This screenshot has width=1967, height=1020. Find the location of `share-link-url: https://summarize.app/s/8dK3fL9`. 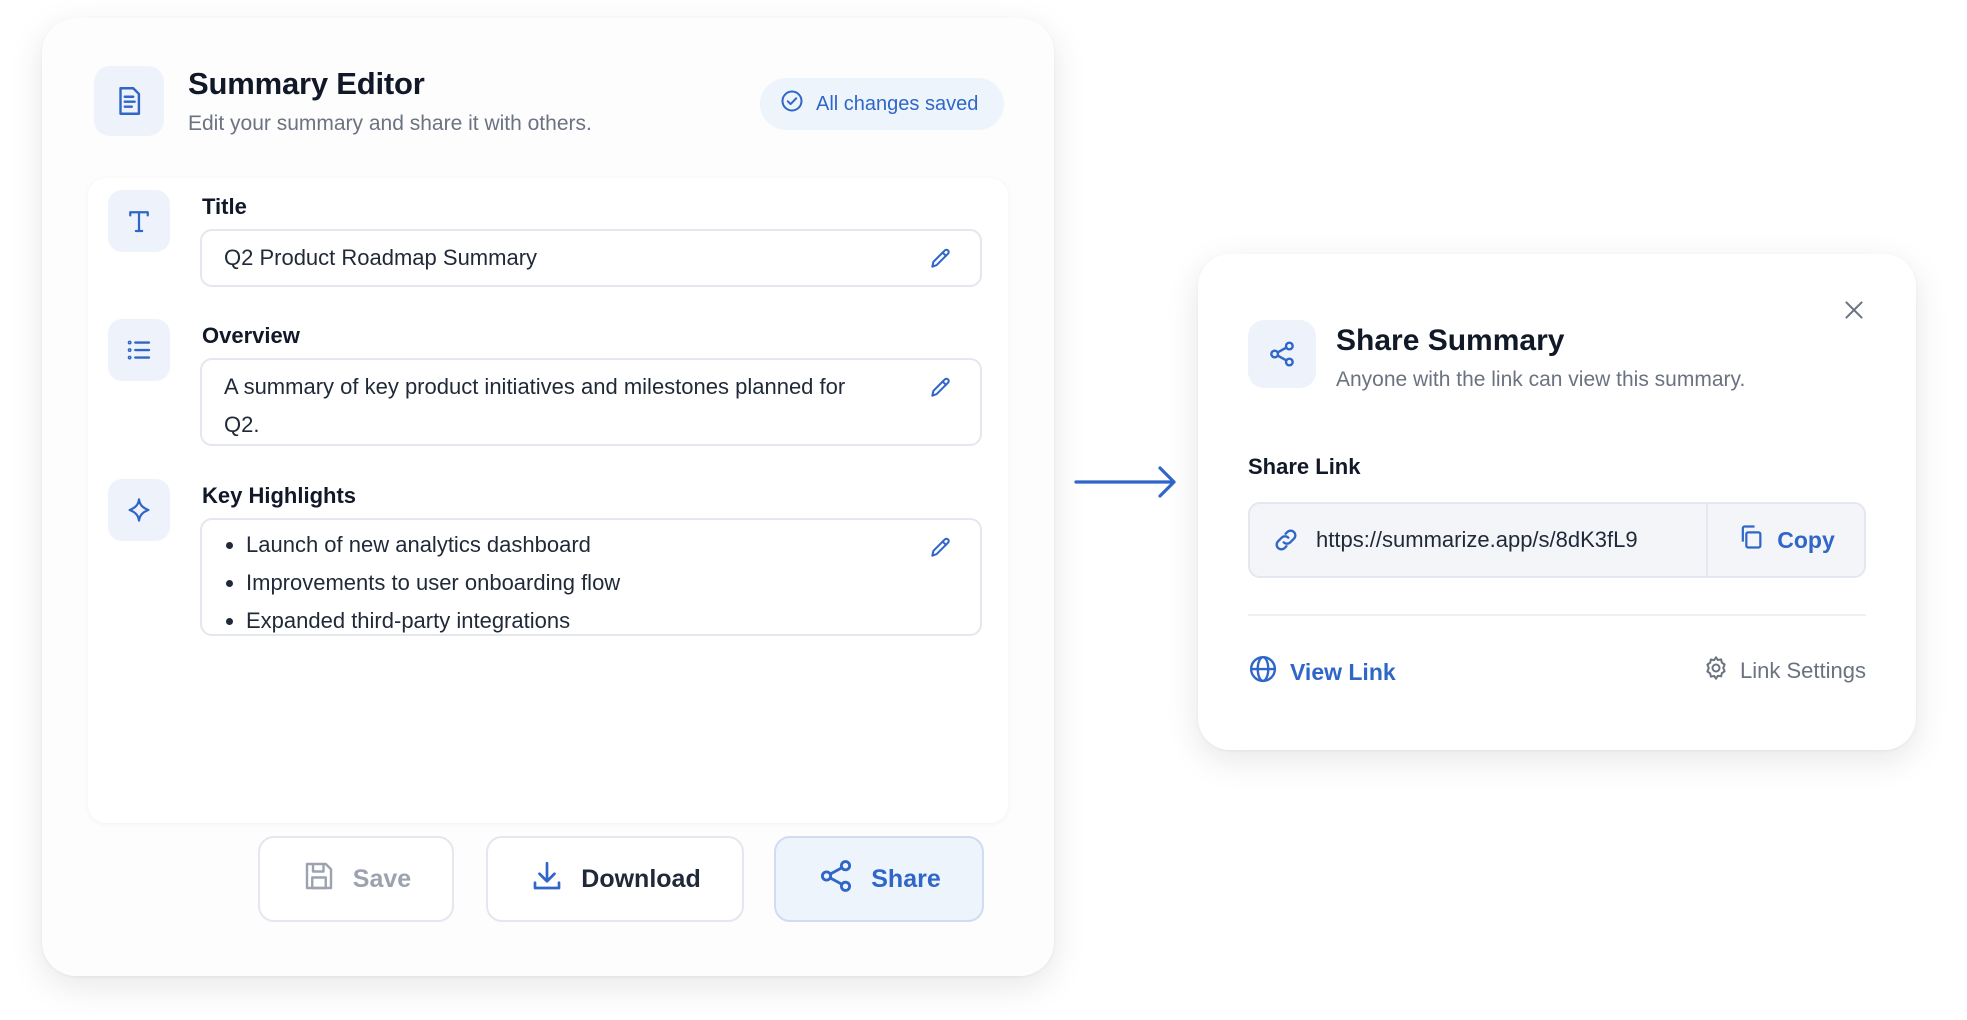

share-link-url: https://summarize.app/s/8dK3fL9 is located at coordinates (1477, 540).